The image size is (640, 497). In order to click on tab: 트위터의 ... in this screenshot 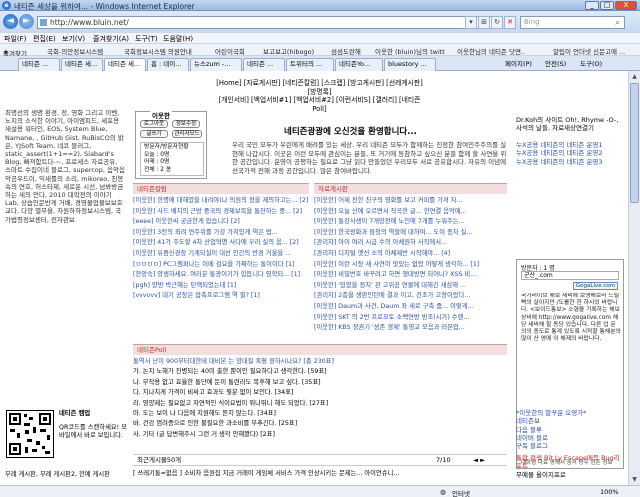, I will do `click(310, 64)`.